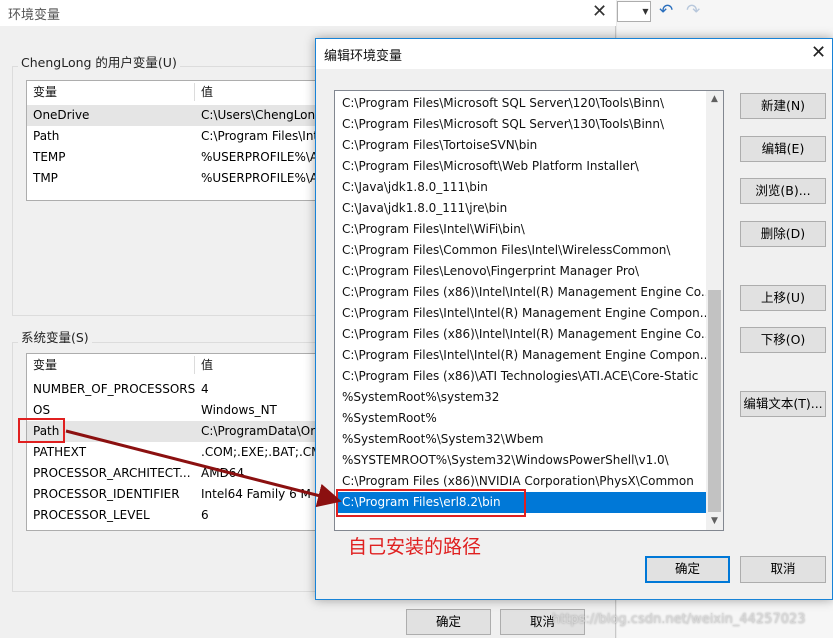 Image resolution: width=833 pixels, height=638 pixels. What do you see at coordinates (679, 619) in the screenshot?
I see `watermark: https://blog.csdn.net/weixin_44257023` at bounding box center [679, 619].